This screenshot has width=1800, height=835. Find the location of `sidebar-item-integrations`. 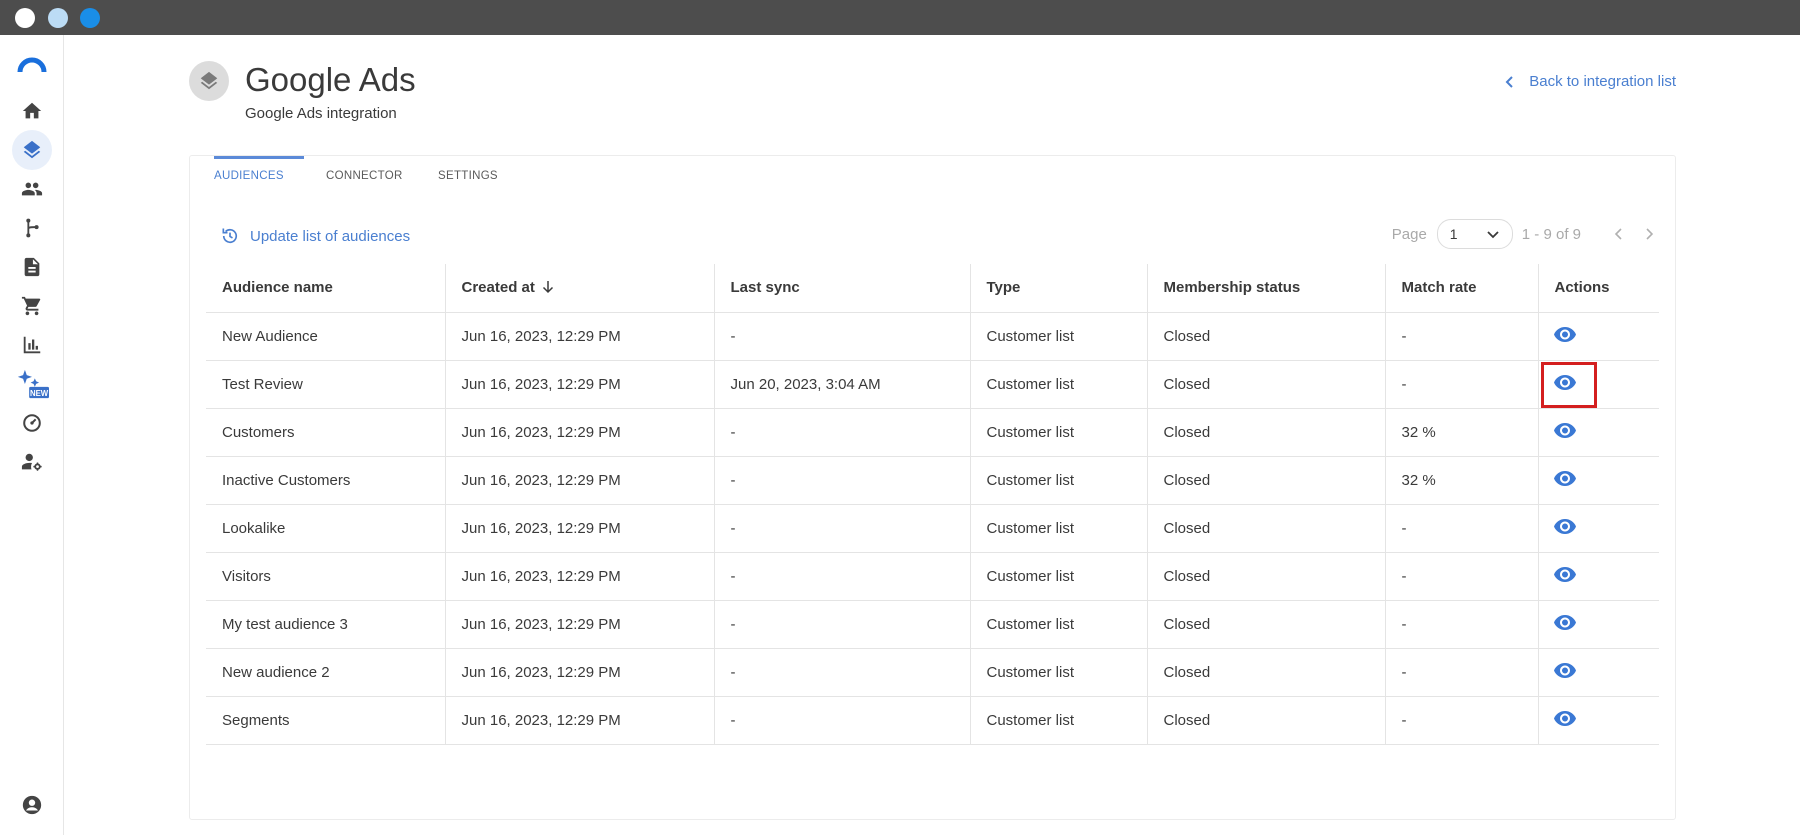

sidebar-item-integrations is located at coordinates (32, 150).